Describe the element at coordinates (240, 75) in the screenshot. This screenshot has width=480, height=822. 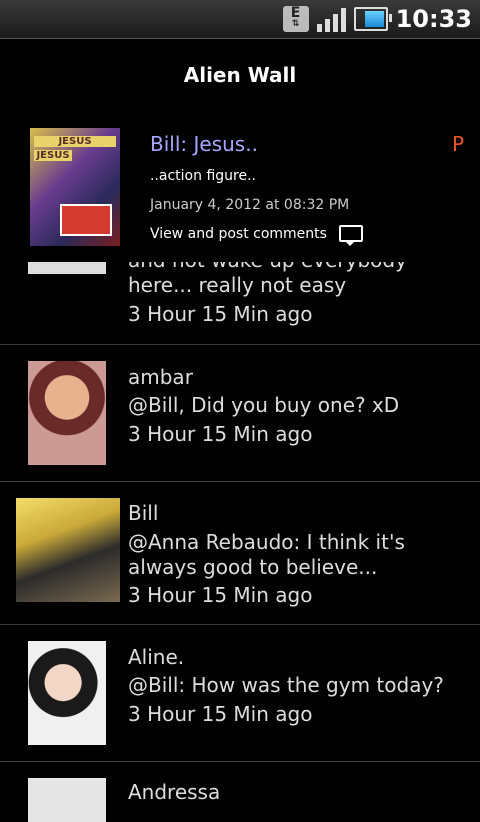
I see `screen-title: Alien Wall` at that location.